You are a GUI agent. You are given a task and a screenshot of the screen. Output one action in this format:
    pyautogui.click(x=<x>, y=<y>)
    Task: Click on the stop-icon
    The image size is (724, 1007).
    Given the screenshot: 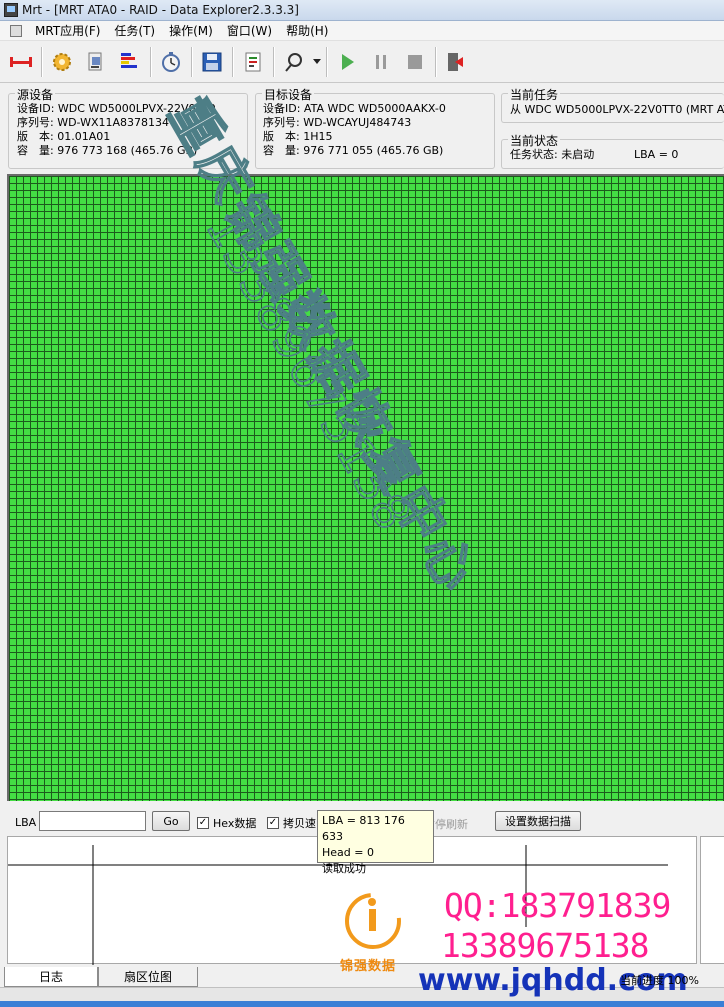 What is the action you would take?
    pyautogui.click(x=415, y=61)
    